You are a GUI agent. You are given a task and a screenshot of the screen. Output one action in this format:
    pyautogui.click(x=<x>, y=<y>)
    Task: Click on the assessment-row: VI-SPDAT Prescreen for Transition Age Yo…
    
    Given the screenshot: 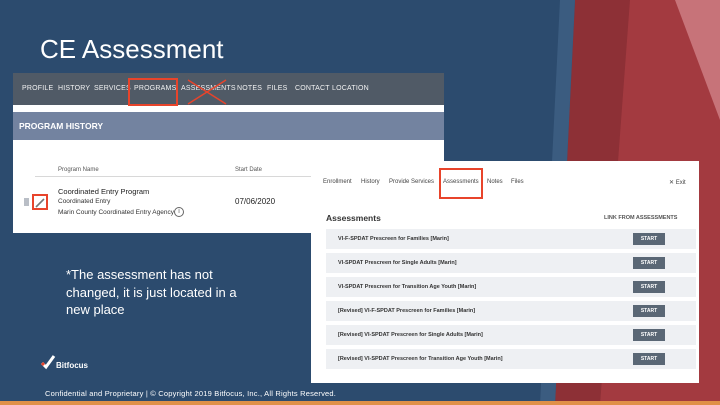 What is the action you would take?
    pyautogui.click(x=511, y=287)
    